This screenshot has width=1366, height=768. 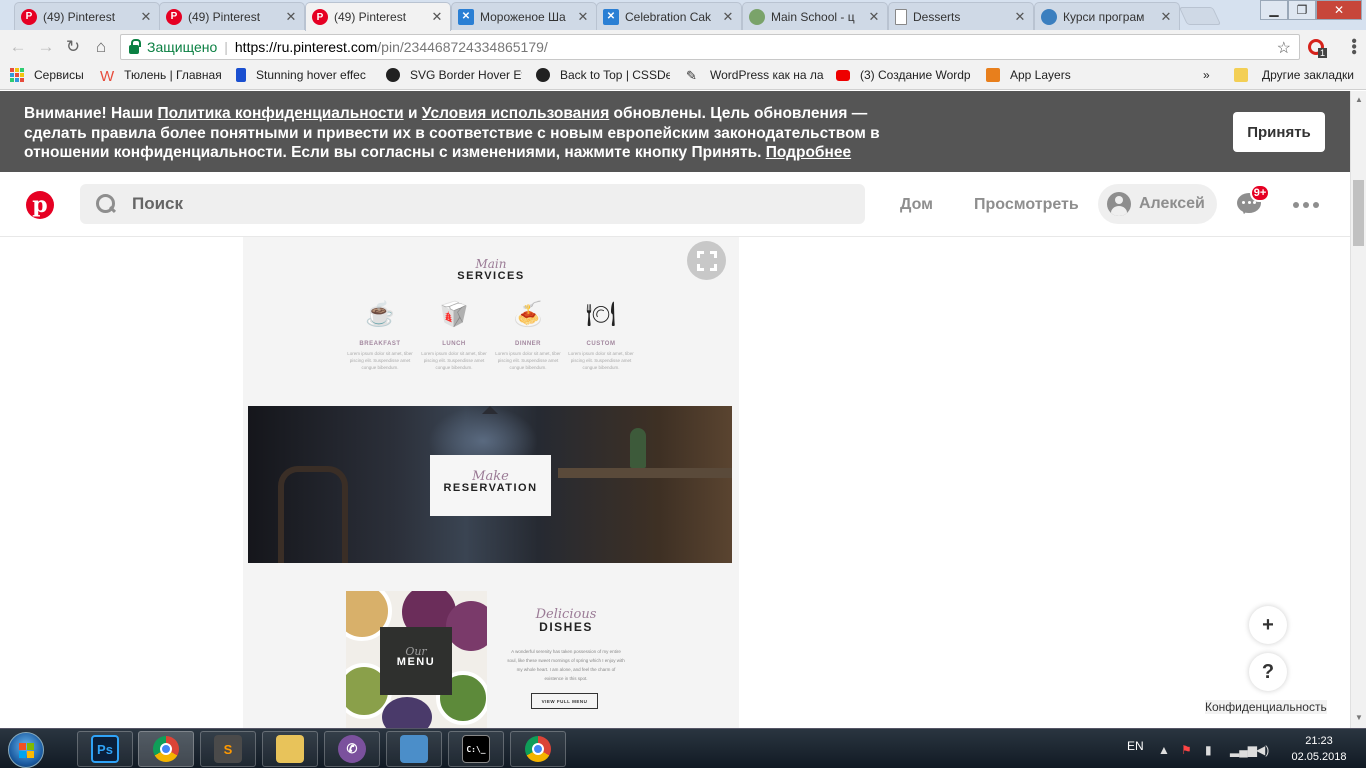 What do you see at coordinates (916, 205) in the screenshot?
I see `nav-home: Дом` at bounding box center [916, 205].